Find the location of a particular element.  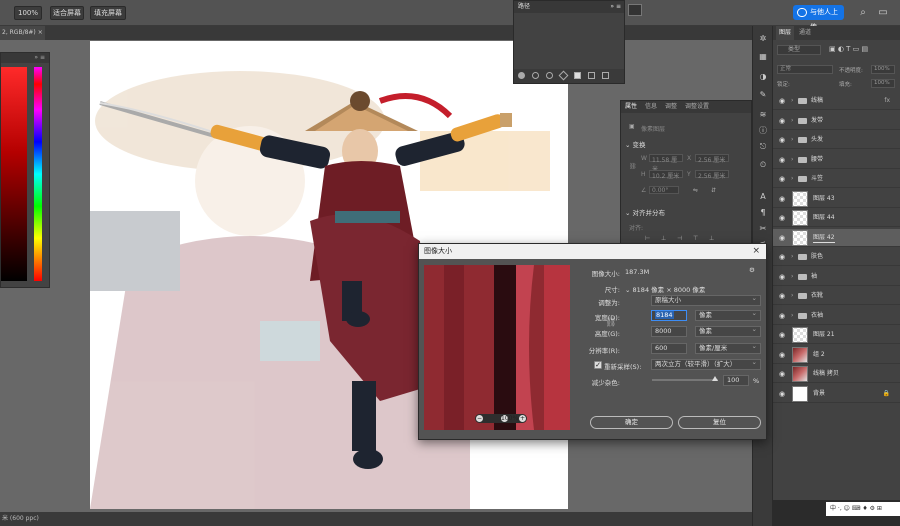

tab-properties: 属性 is located at coordinates (631, 107).